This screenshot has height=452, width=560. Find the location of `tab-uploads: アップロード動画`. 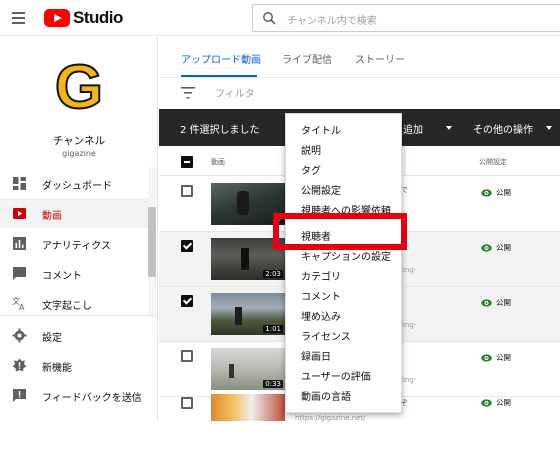

tab-uploads: アップロード動画 is located at coordinates (221, 58).